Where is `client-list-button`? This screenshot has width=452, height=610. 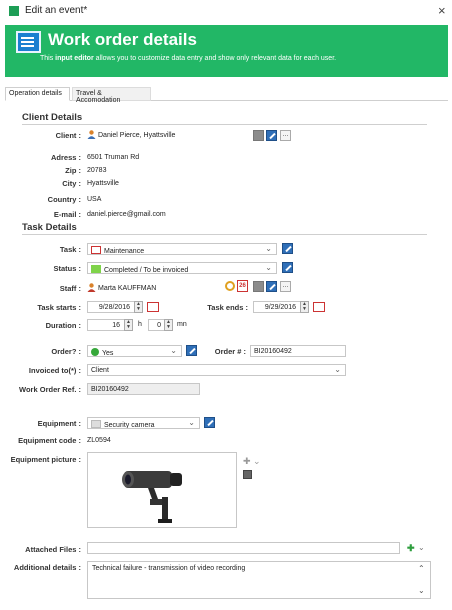 client-list-button is located at coordinates (258, 135).